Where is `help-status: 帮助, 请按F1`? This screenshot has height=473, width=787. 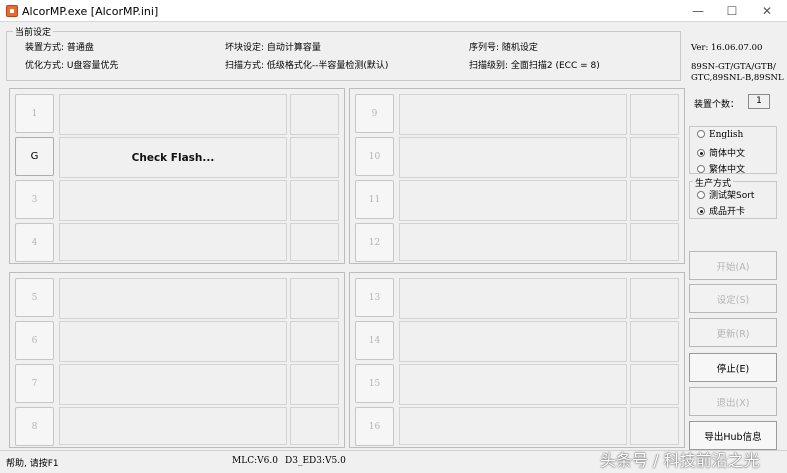
help-status: 帮助, 请按F1 is located at coordinates (32, 464).